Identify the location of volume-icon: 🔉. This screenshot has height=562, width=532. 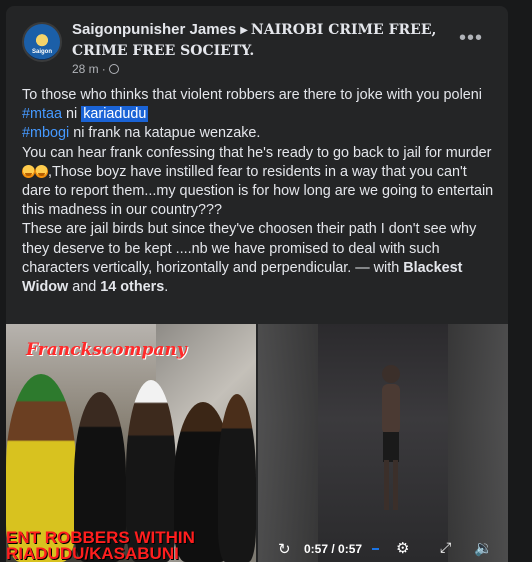
(483, 548).